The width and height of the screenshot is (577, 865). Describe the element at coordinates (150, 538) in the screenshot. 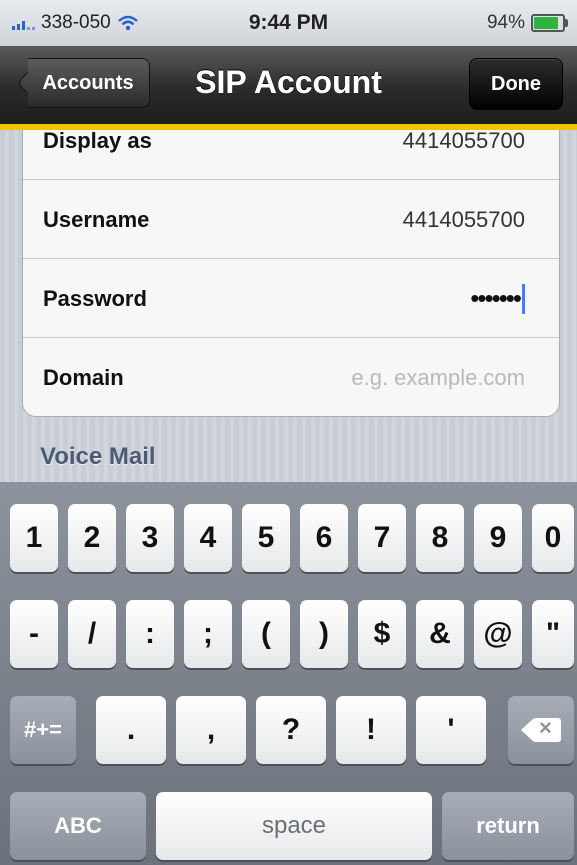

I see `key-3: 3` at that location.